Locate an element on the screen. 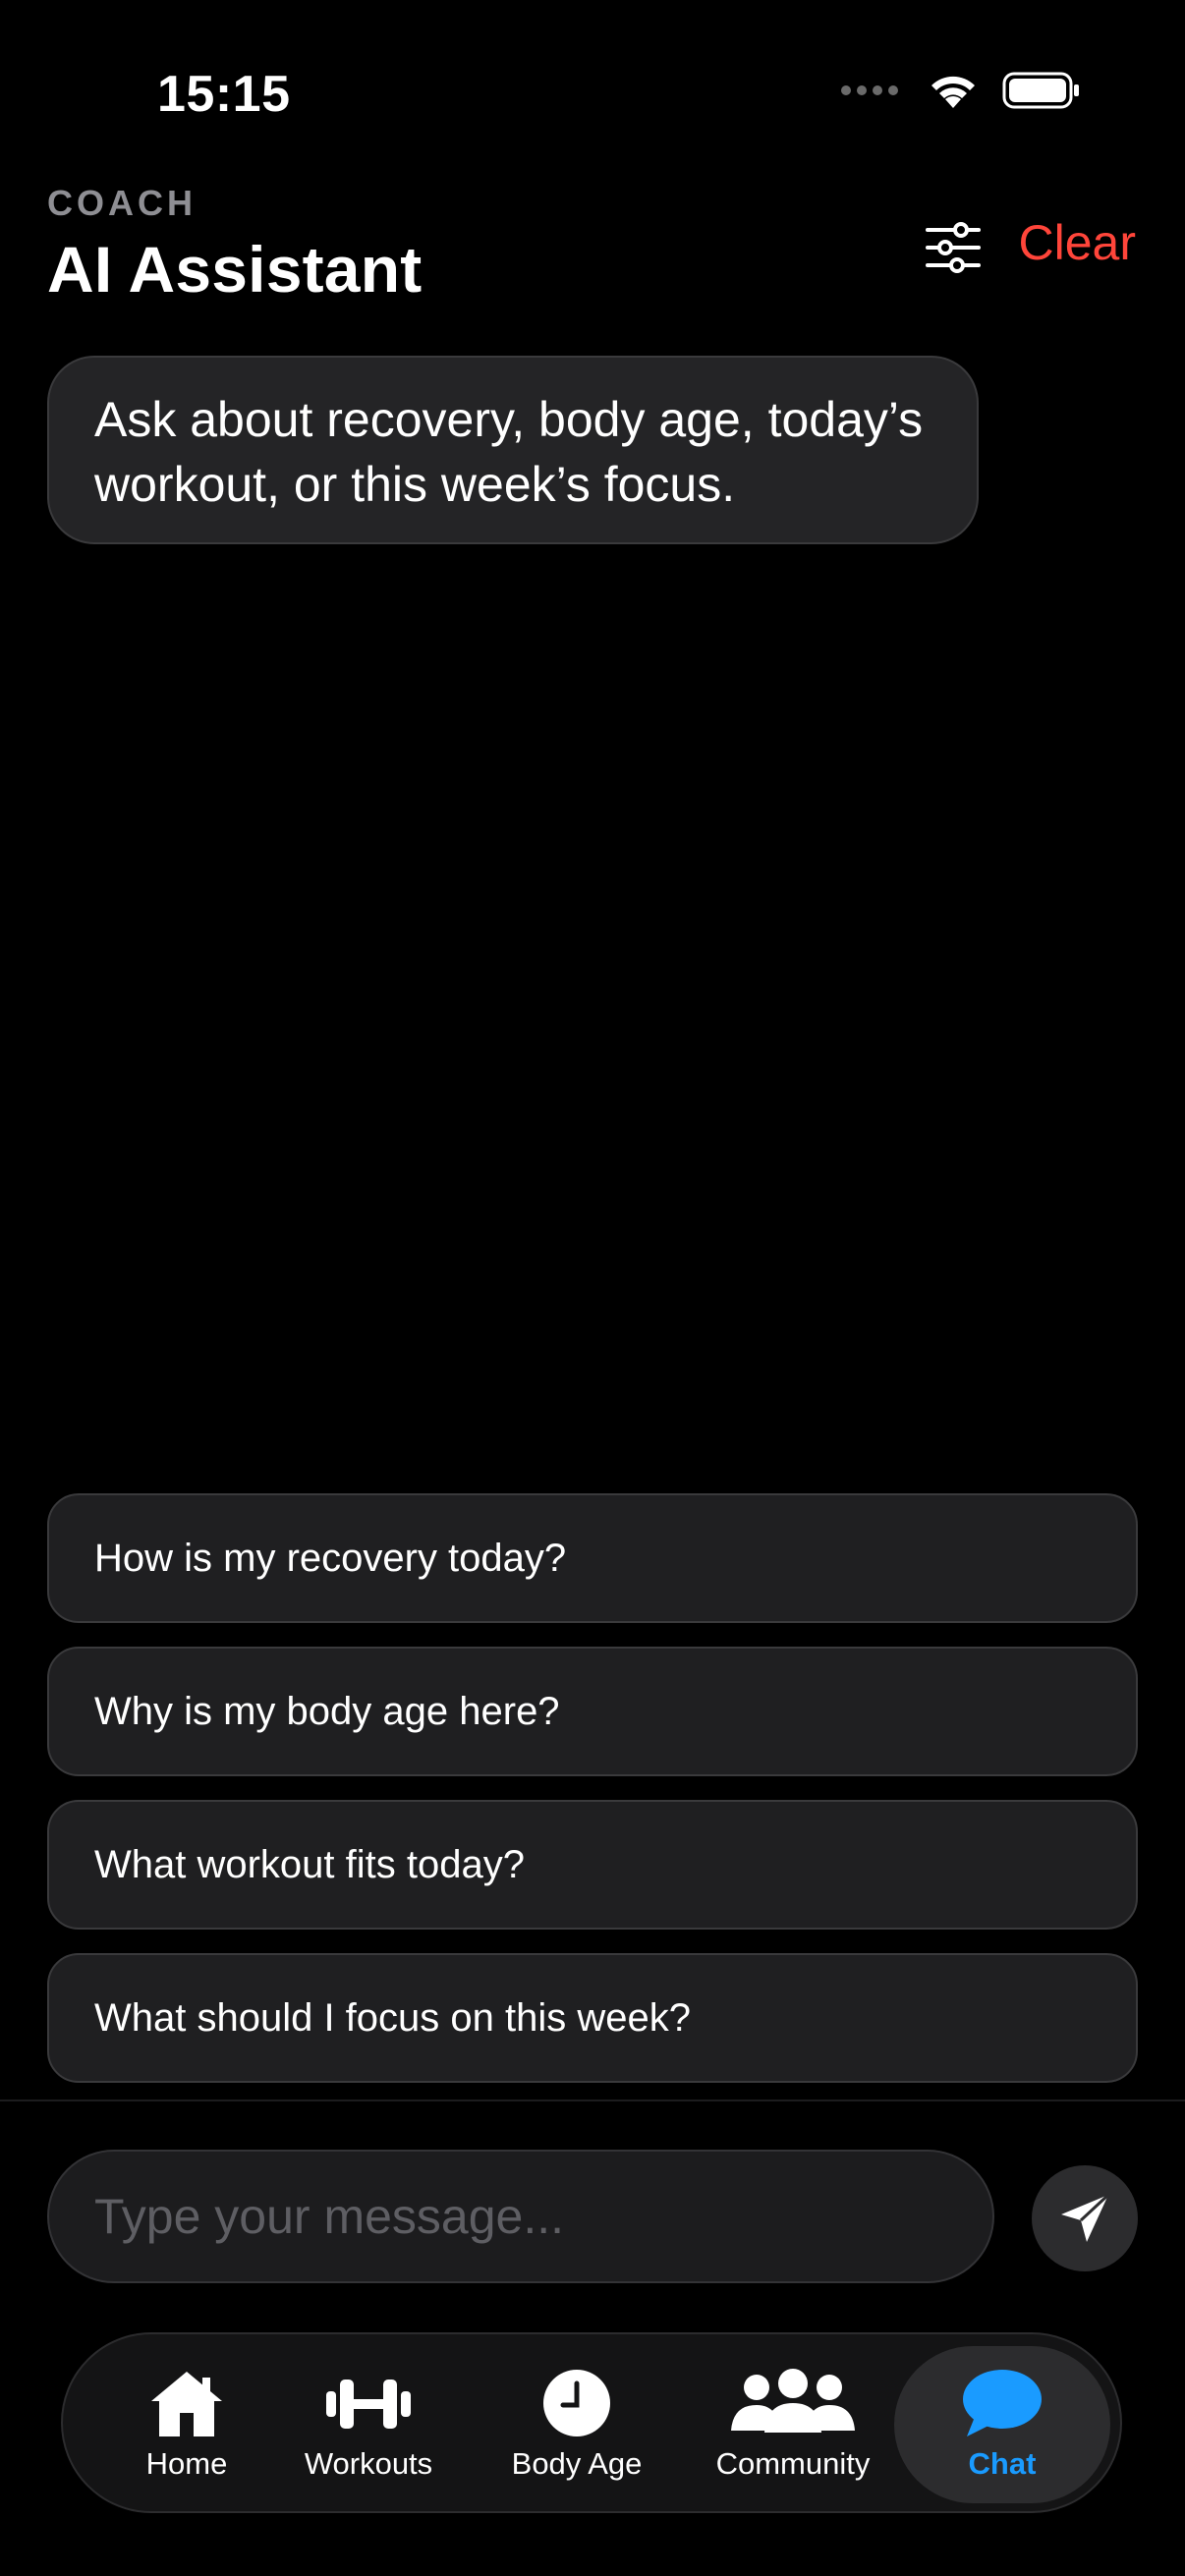 This screenshot has width=1185, height=2576. tab-label: Chat is located at coordinates (1003, 2463).